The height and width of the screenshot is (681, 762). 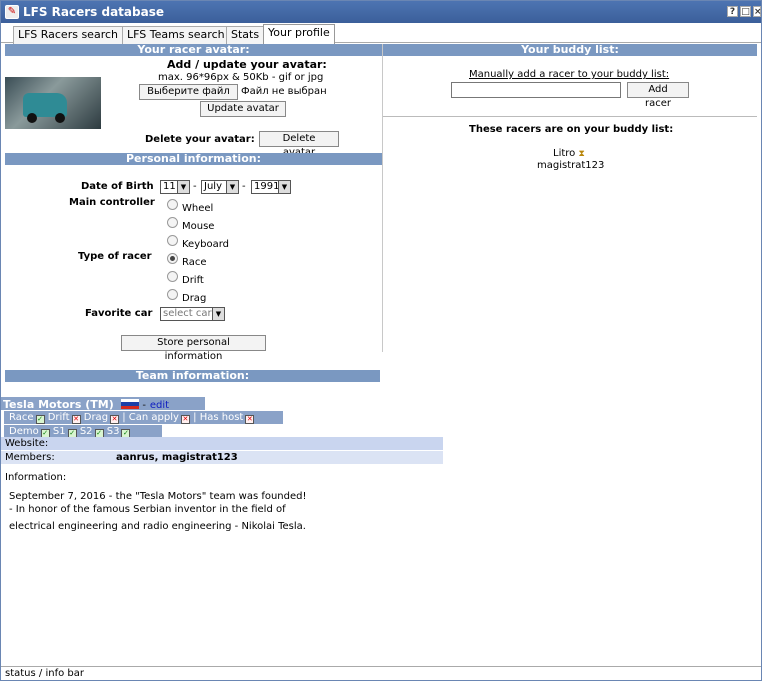 What do you see at coordinates (172, 240) in the screenshot?
I see `radio-keyboard` at bounding box center [172, 240].